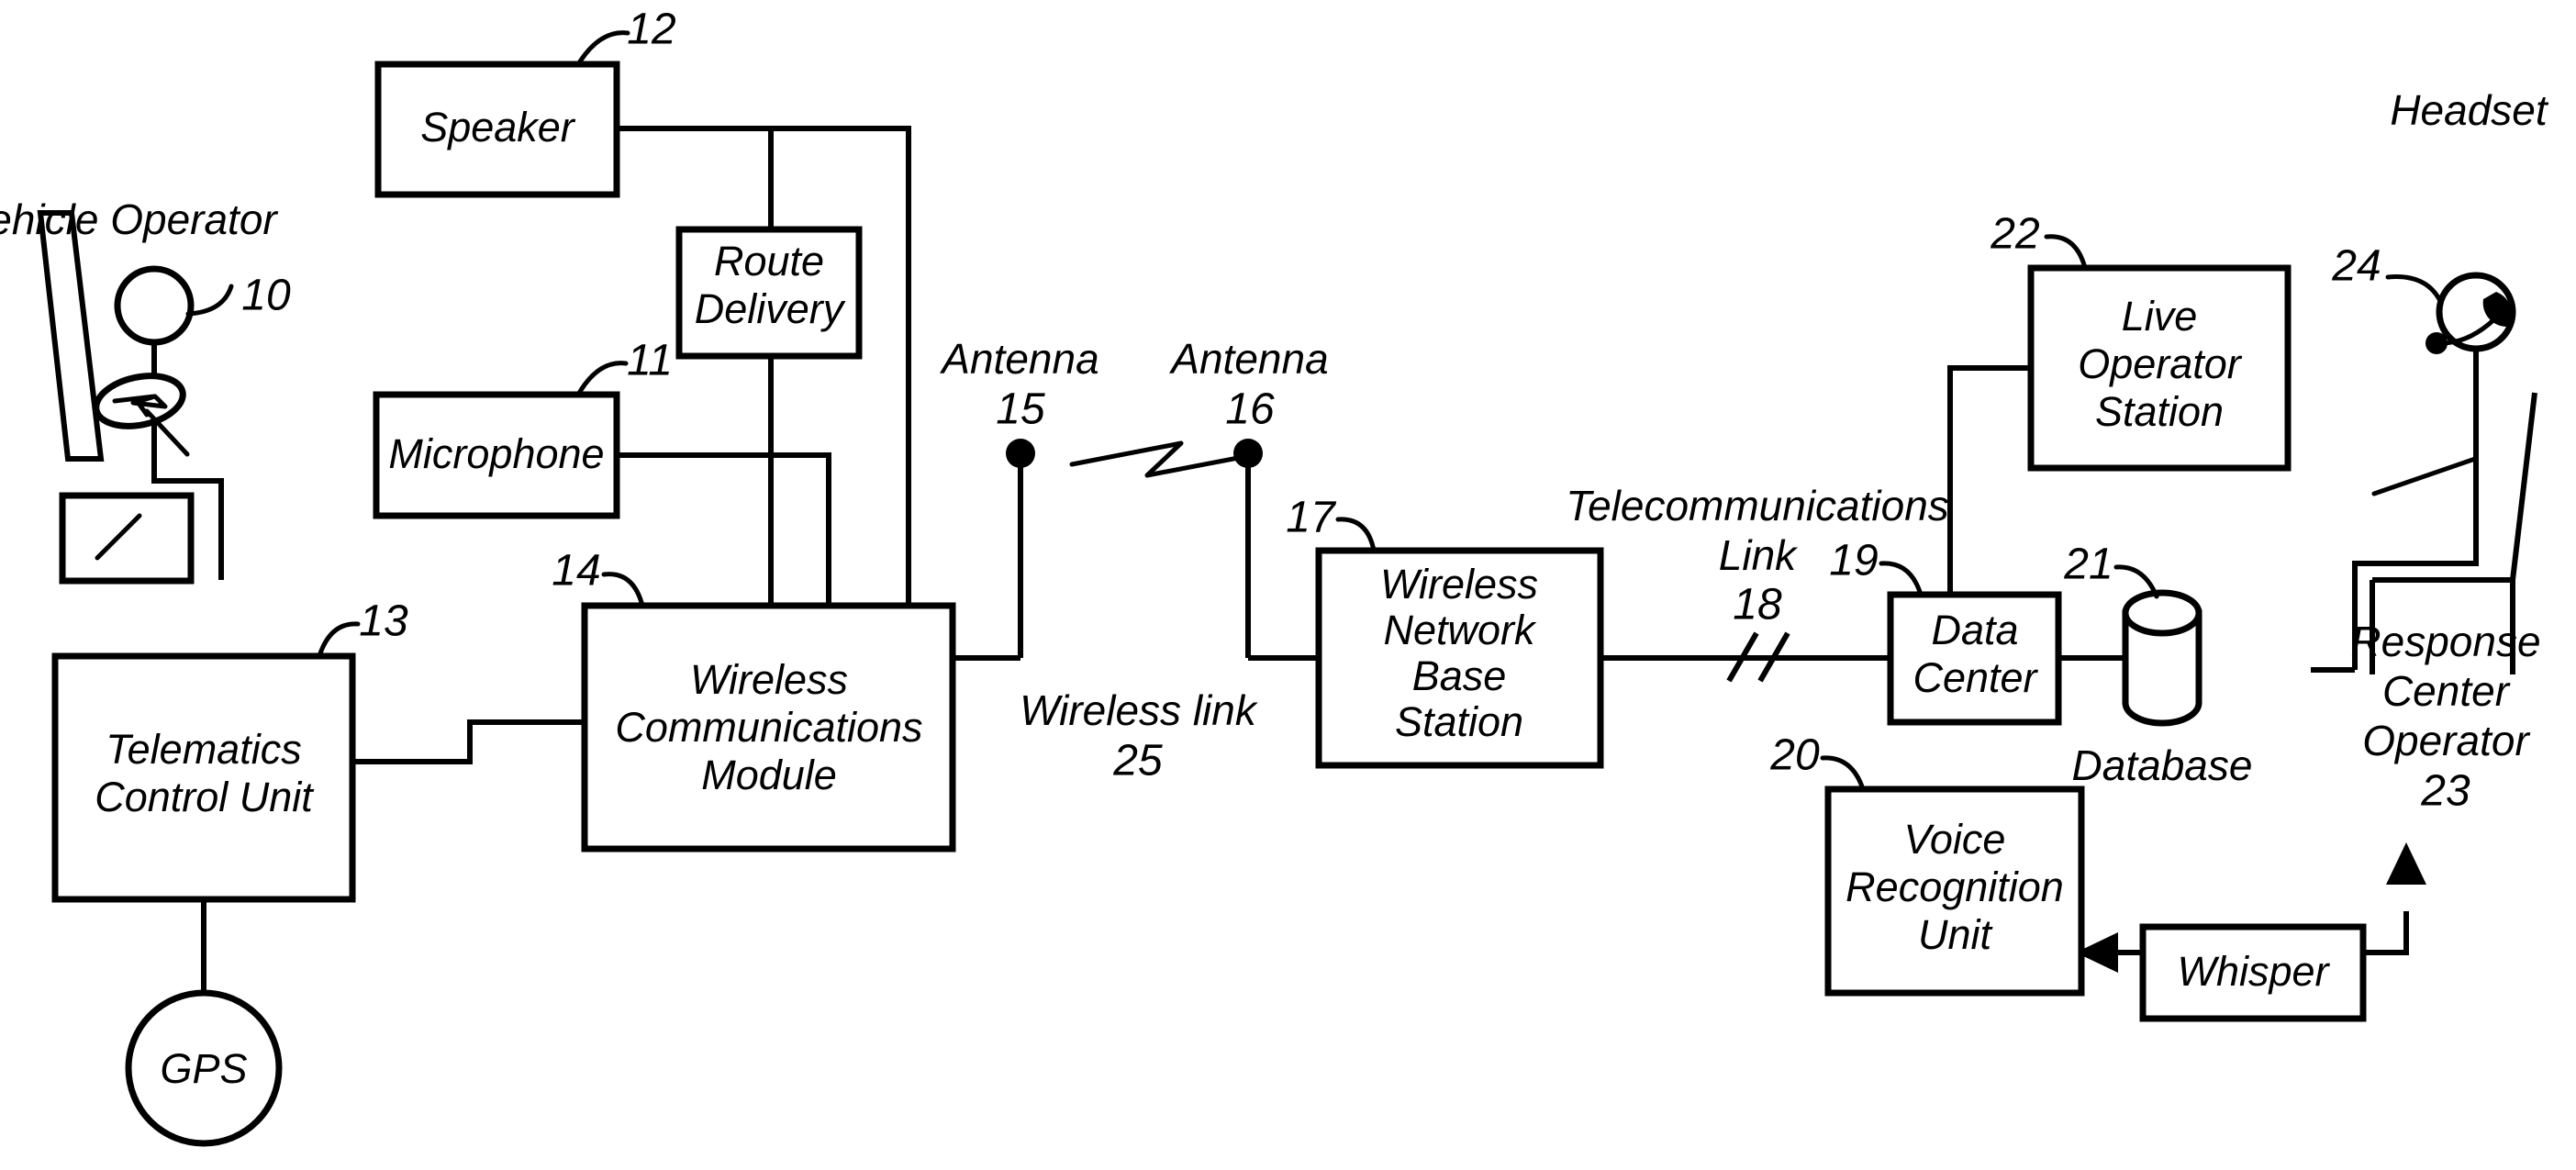  What do you see at coordinates (1018, 359) in the screenshot?
I see `antenna-15-label: Antenna` at bounding box center [1018, 359].